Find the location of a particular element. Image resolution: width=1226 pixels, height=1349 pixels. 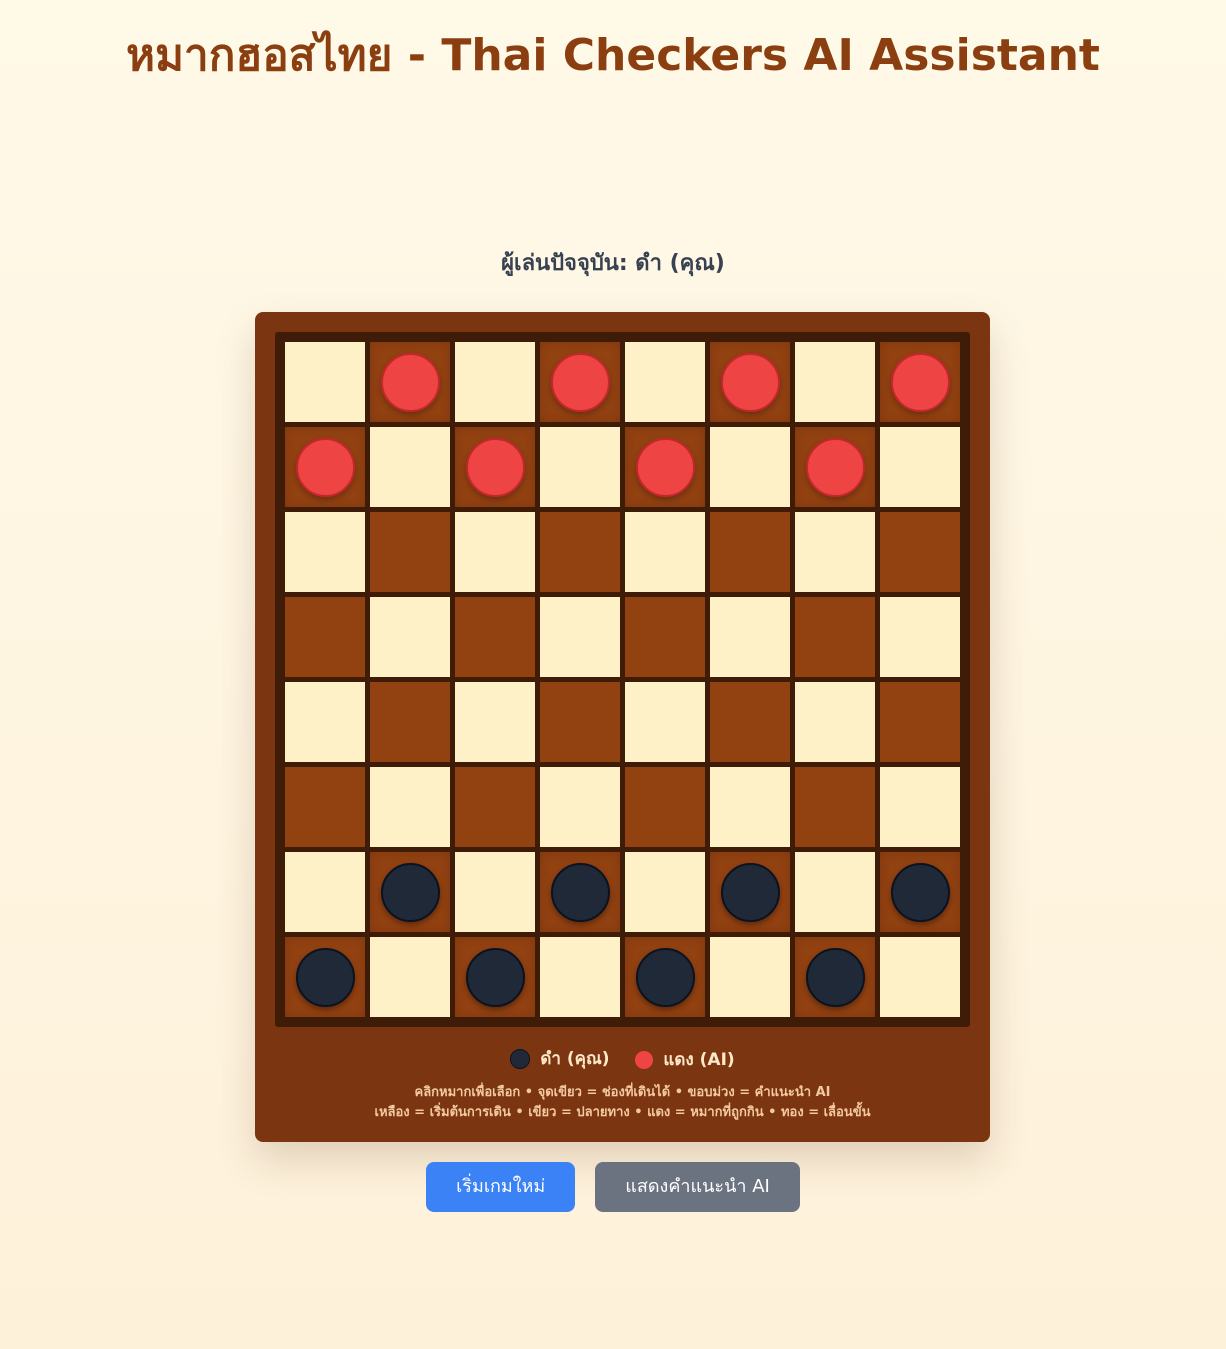

legend-red-label: แดง (AI) is located at coordinates (699, 1060).